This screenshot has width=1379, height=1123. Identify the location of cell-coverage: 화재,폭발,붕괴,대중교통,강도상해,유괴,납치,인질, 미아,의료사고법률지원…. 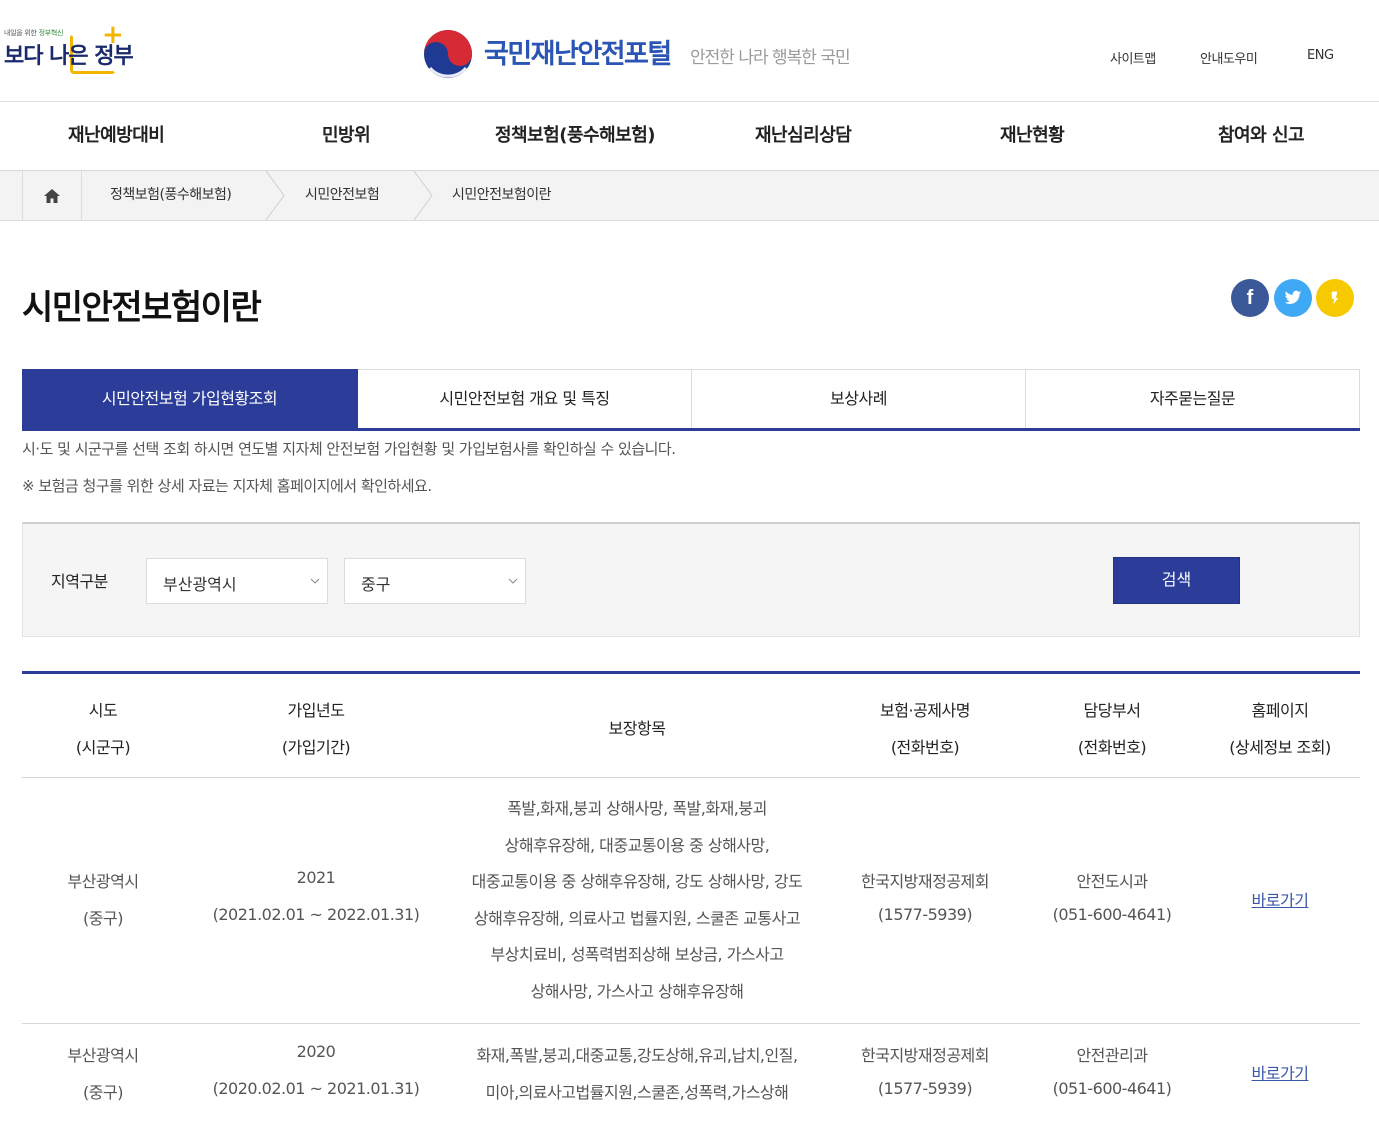
(637, 1073).